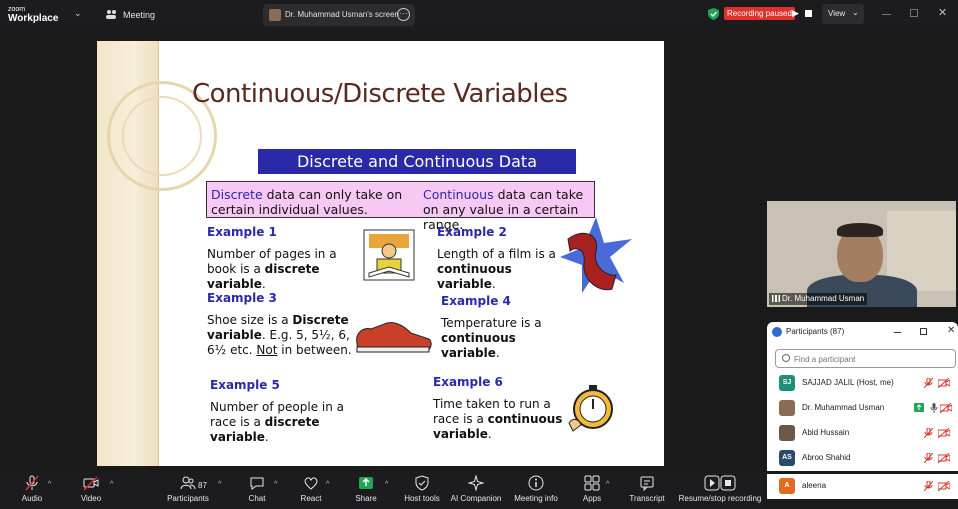  Describe the element at coordinates (111, 14) in the screenshot. I see `meeting-icon` at that location.